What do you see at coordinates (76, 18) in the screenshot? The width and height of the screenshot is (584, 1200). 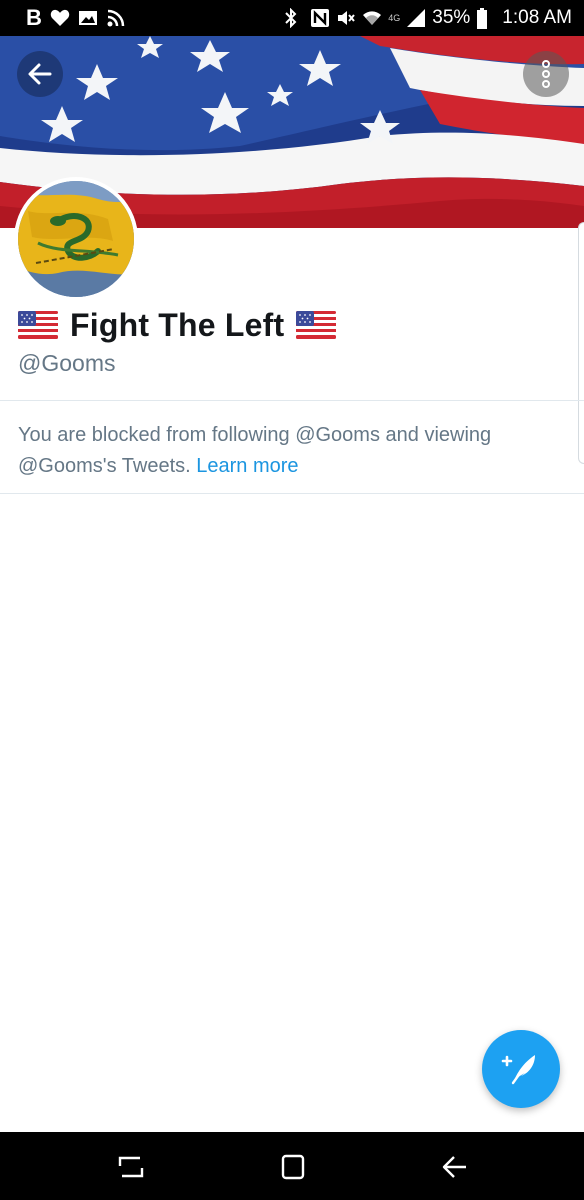 I see `status-notification-icons: B` at bounding box center [76, 18].